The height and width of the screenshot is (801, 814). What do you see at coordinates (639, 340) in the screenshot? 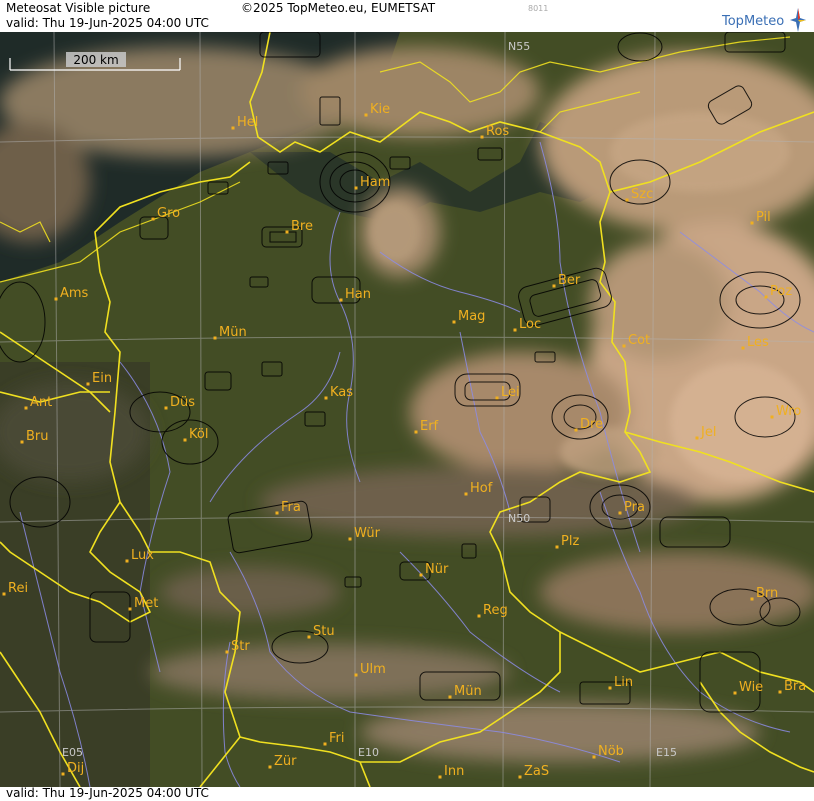
I see `city-label: Cot` at bounding box center [639, 340].